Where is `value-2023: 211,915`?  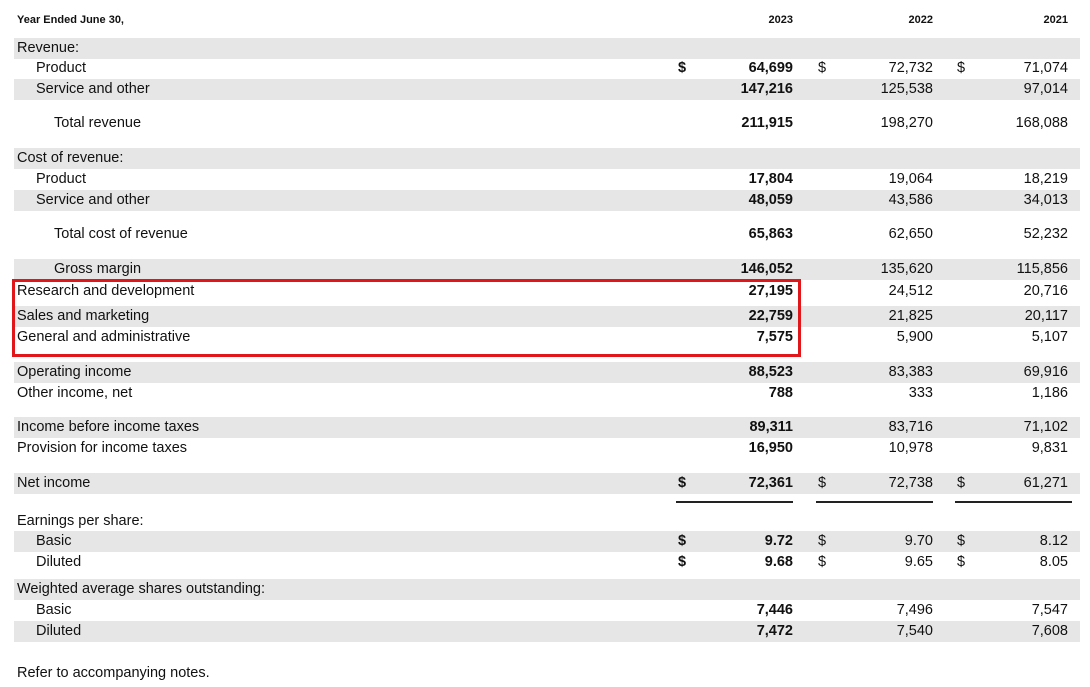 value-2023: 211,915 is located at coordinates (767, 123).